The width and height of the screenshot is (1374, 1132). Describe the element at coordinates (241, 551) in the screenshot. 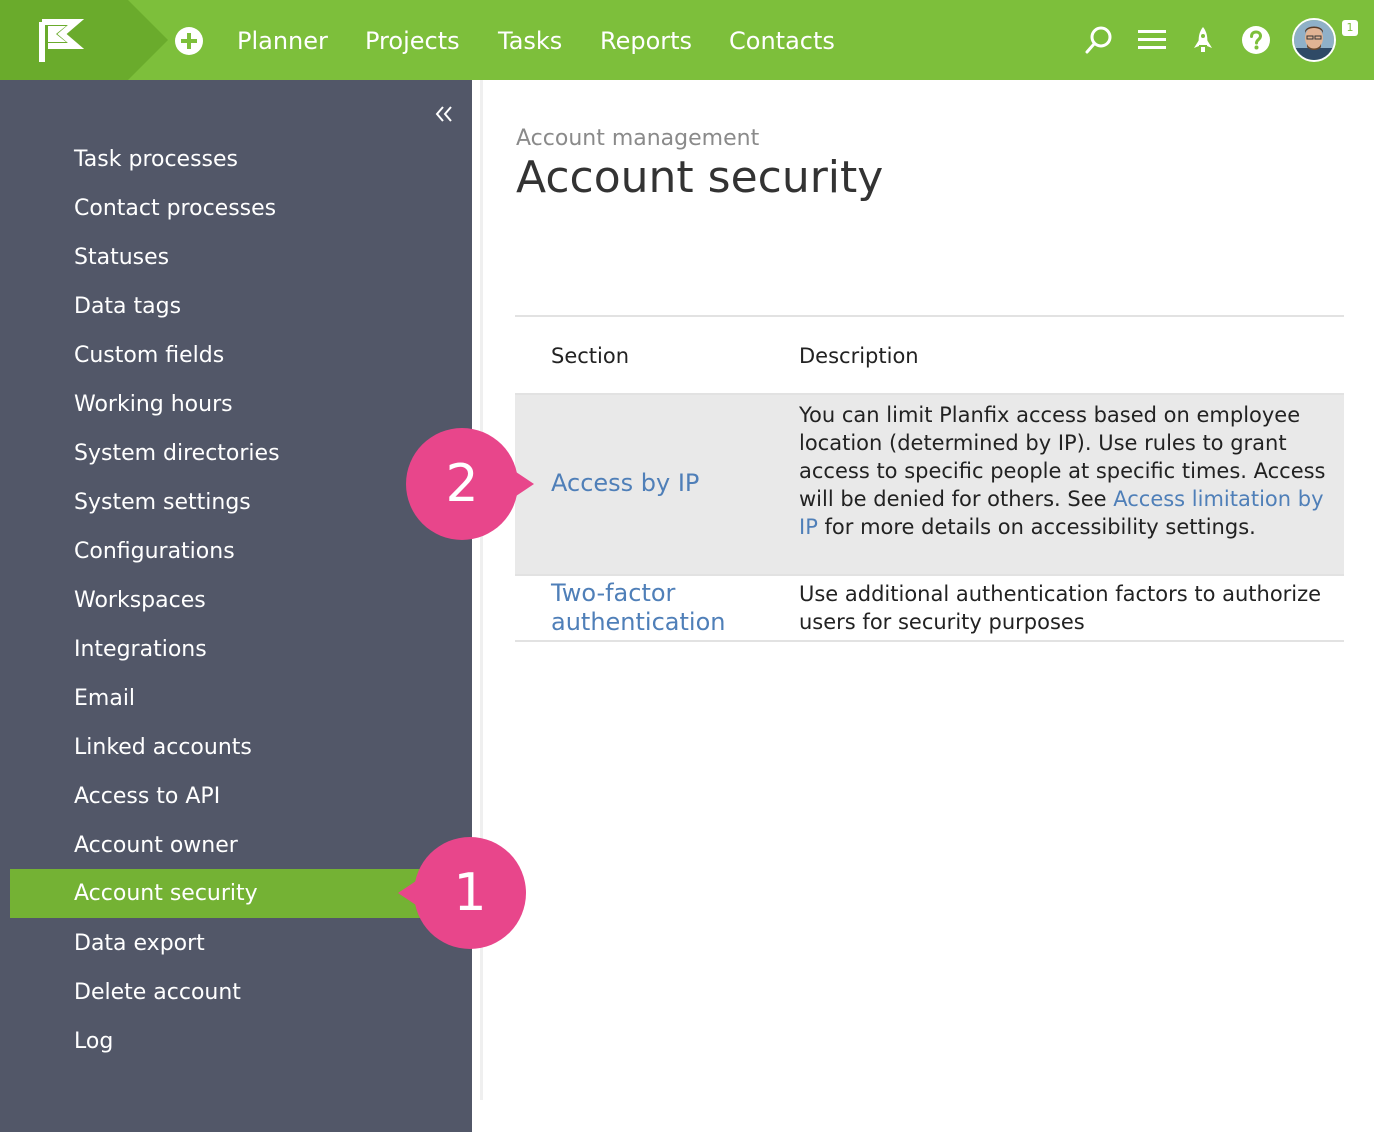

I see `sidebar-item-configurations: Configurations` at that location.